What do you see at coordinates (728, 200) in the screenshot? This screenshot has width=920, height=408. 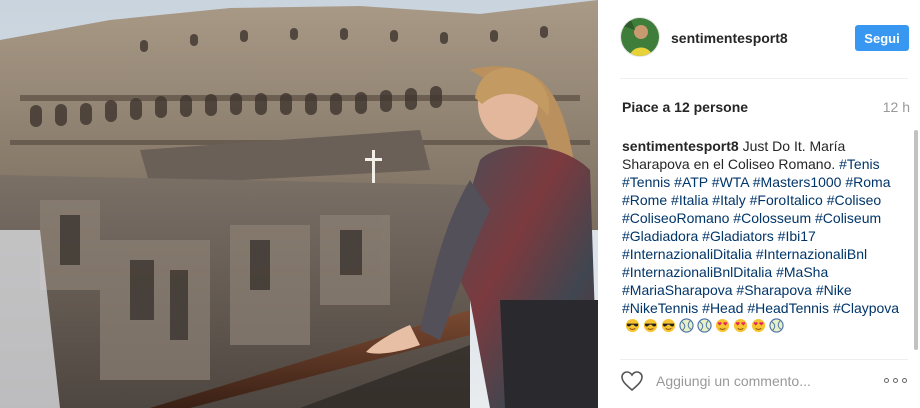 I see `hashtag-link: #Italy` at bounding box center [728, 200].